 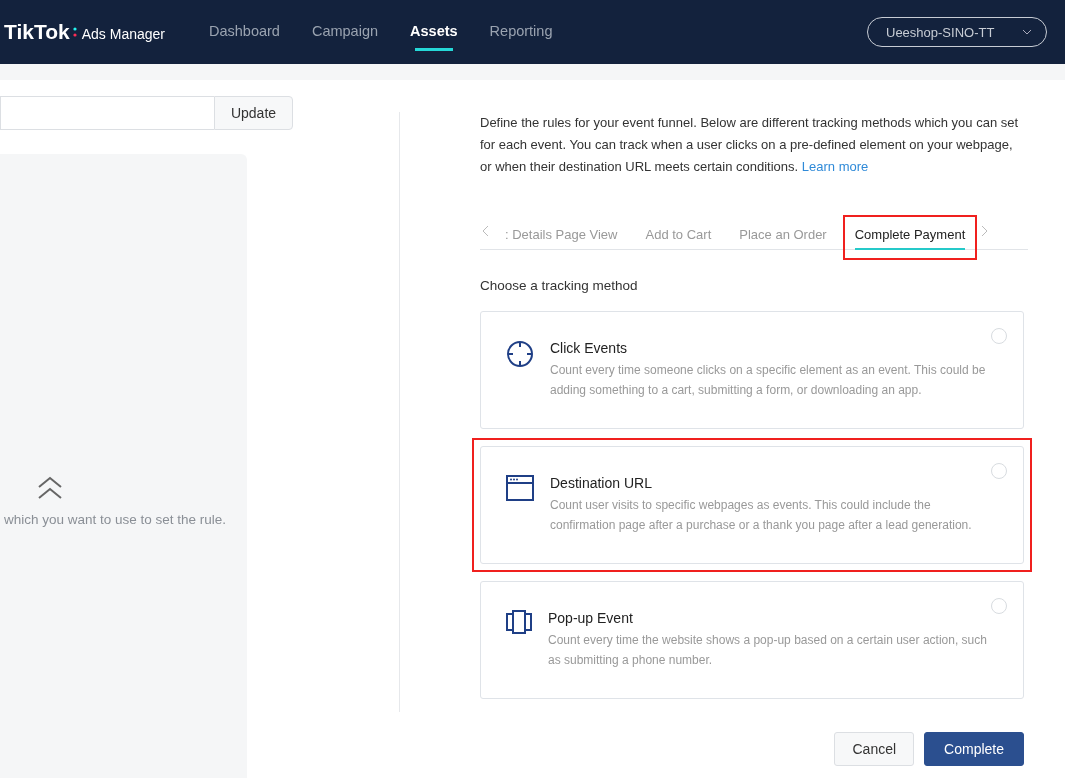 I want to click on chevron-left-icon, so click(x=485, y=231).